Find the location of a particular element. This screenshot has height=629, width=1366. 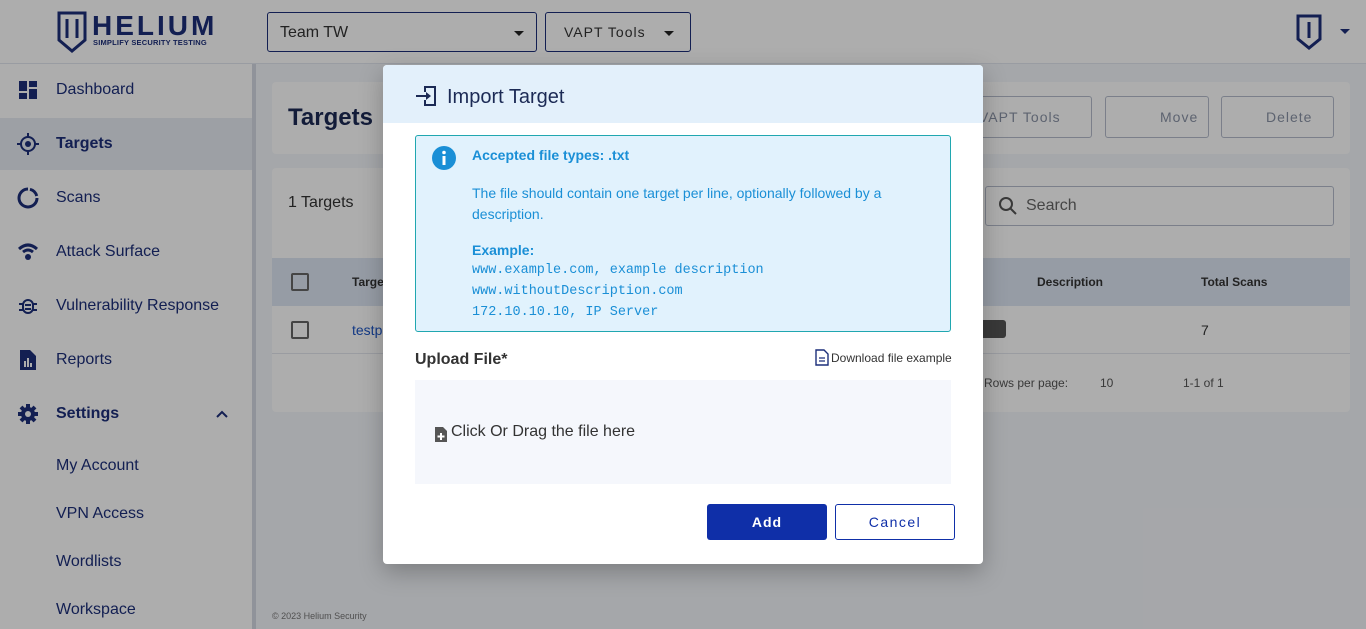

example-line: 172.10.10.10, IP Server is located at coordinates (565, 312).